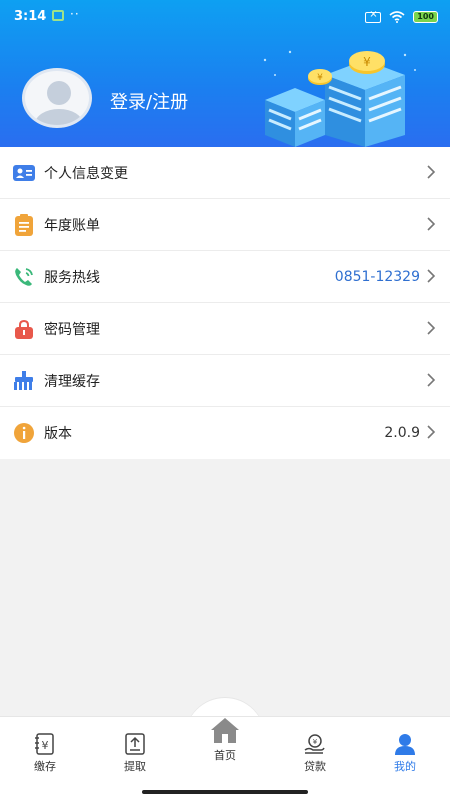  I want to click on tab-label: 贷款, so click(315, 766).